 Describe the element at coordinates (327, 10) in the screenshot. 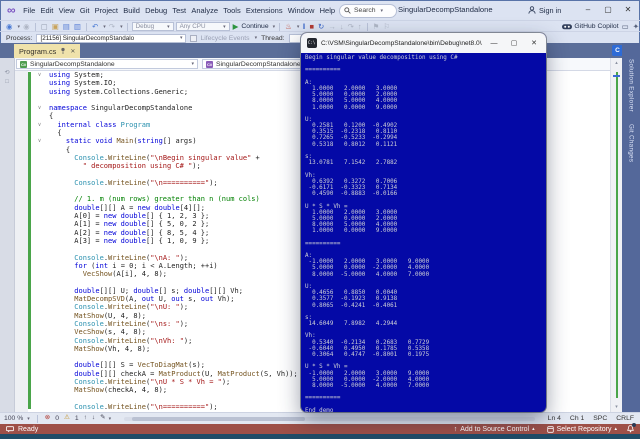

I see `menu-help: Help` at that location.